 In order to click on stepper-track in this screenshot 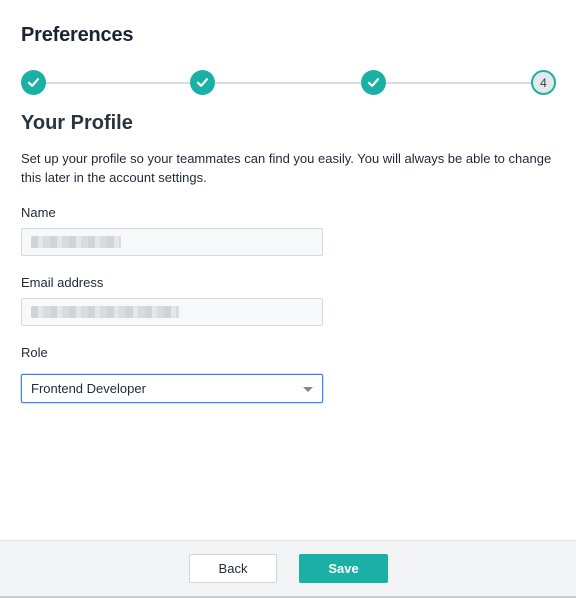, I will do `click(288, 83)`.